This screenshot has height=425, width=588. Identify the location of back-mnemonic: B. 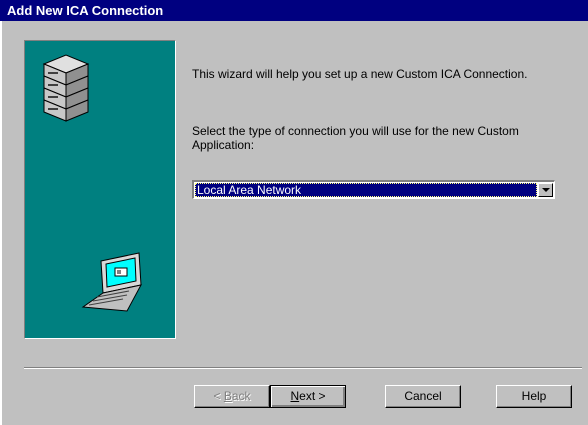
(227, 396).